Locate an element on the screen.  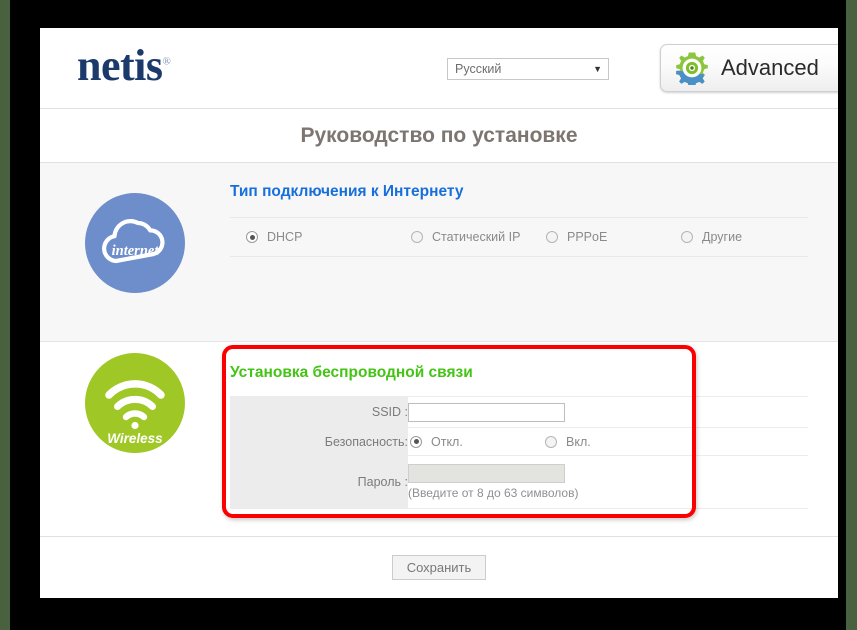
netis-logo: netis® is located at coordinates (124, 65).